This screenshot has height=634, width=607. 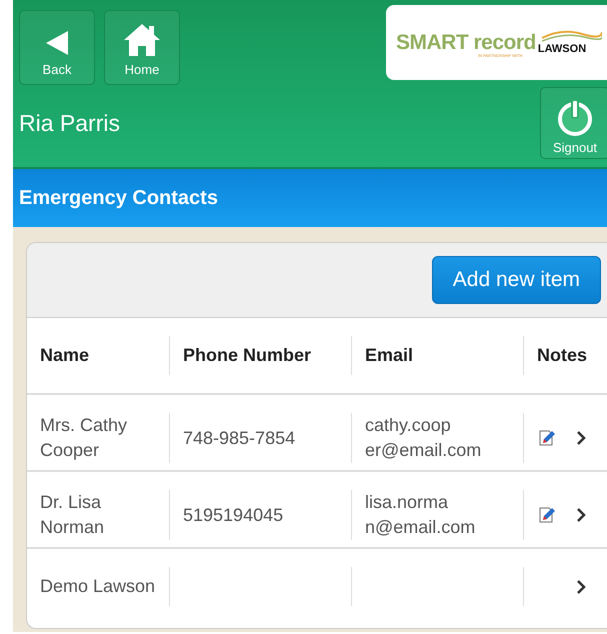 I want to click on table-cell-text: Mrs. Cathy Cooper, so click(x=84, y=438).